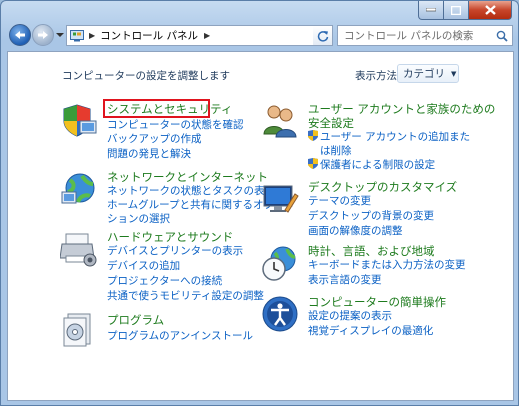 Image resolution: width=519 pixels, height=406 pixels. Describe the element at coordinates (154, 139) in the screenshot. I see `link-create-backup: バックアップの作成` at that location.